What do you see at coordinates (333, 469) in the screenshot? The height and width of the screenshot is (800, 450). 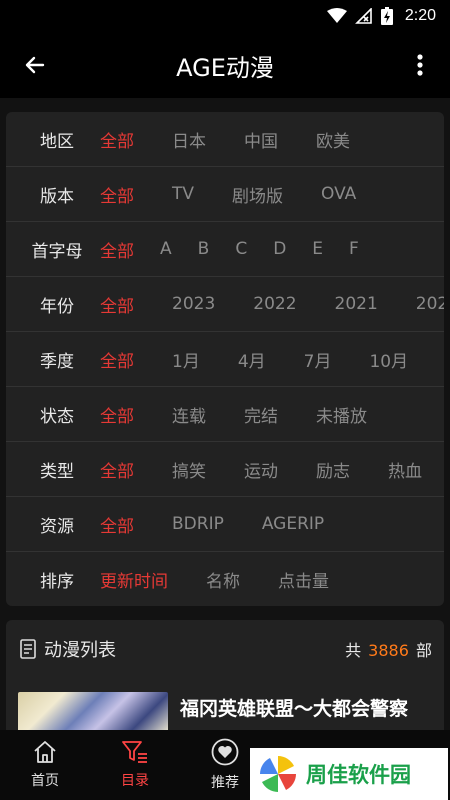 I see `filter-option: 励志` at bounding box center [333, 469].